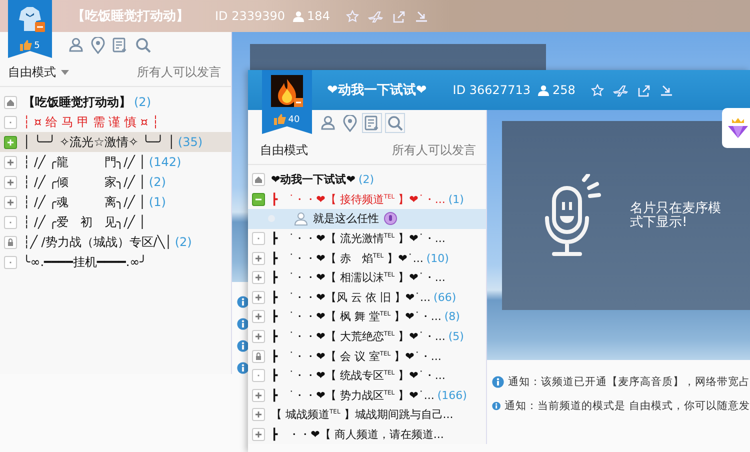  I want to click on channel-row: ┆ /╱ ╭爱 初 见╮/╱ │, so click(115, 222).